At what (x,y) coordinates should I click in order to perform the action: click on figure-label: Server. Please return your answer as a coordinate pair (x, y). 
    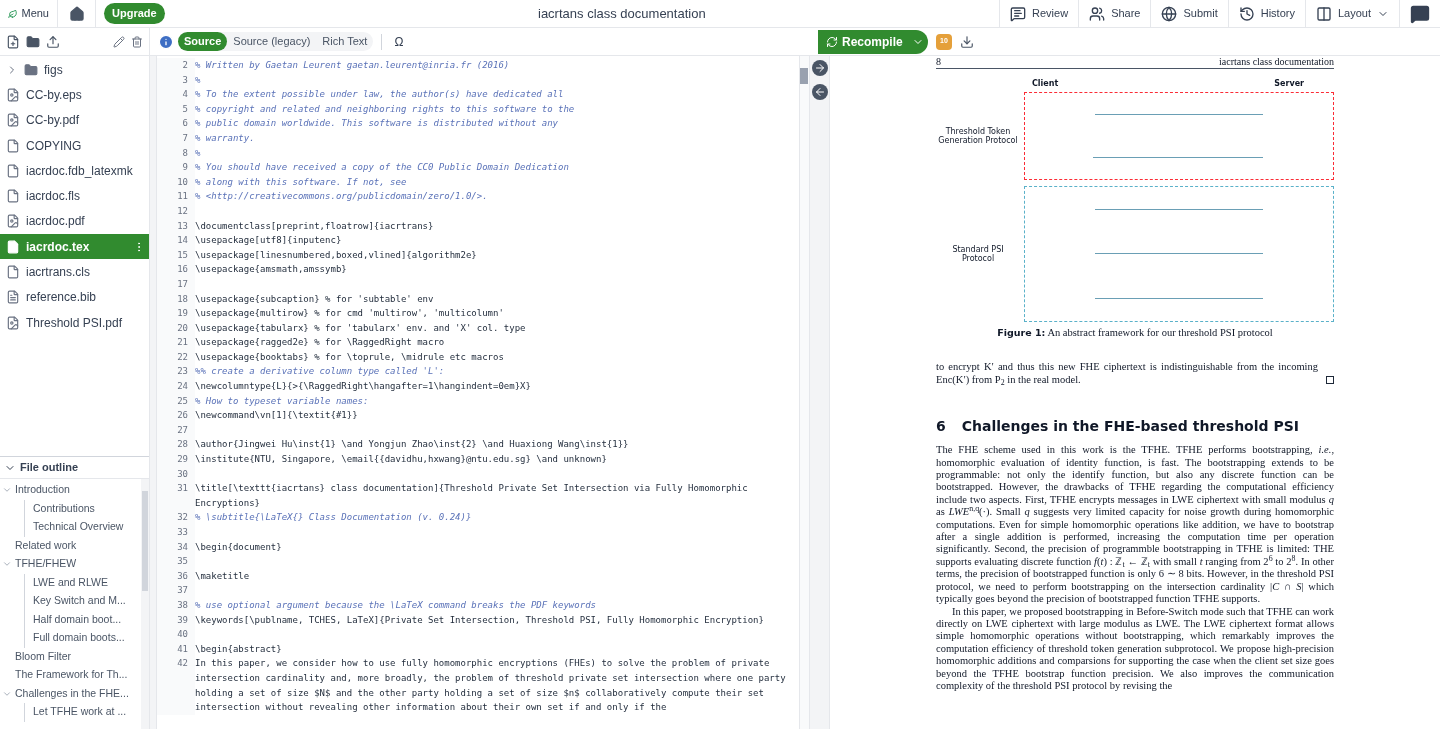
    Looking at the image, I should click on (1289, 83).